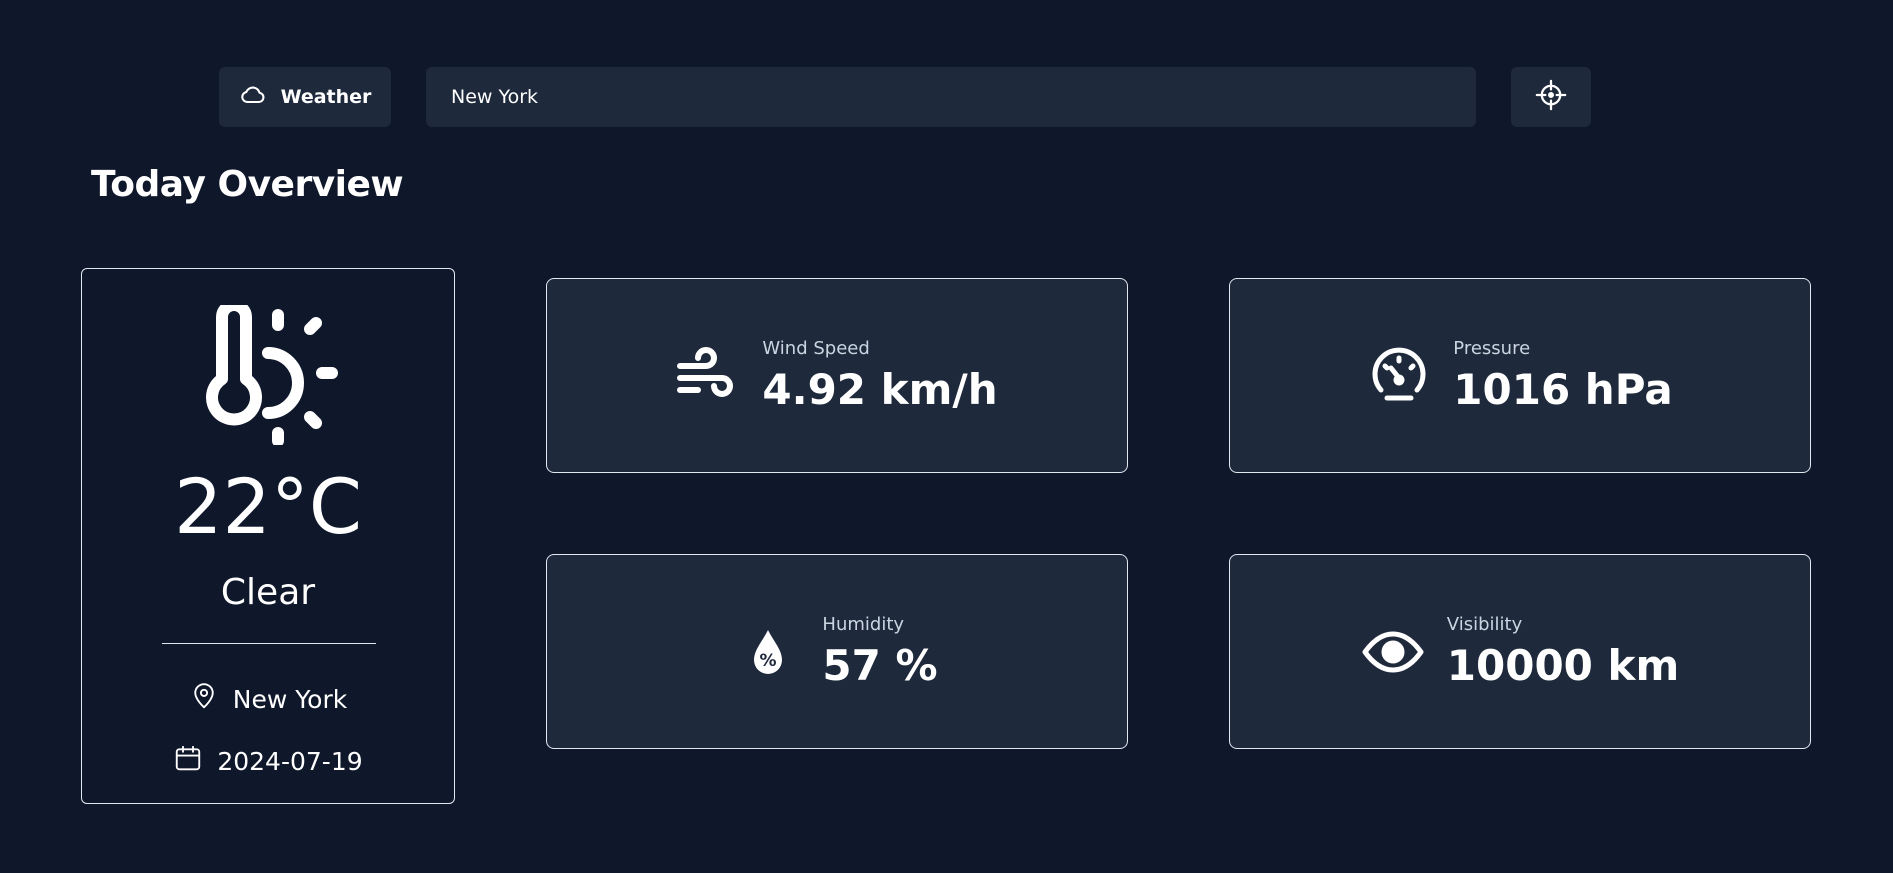 Image resolution: width=1893 pixels, height=873 pixels. Describe the element at coordinates (1563, 389) in the screenshot. I see `pressure-value: 1016 hPa` at that location.